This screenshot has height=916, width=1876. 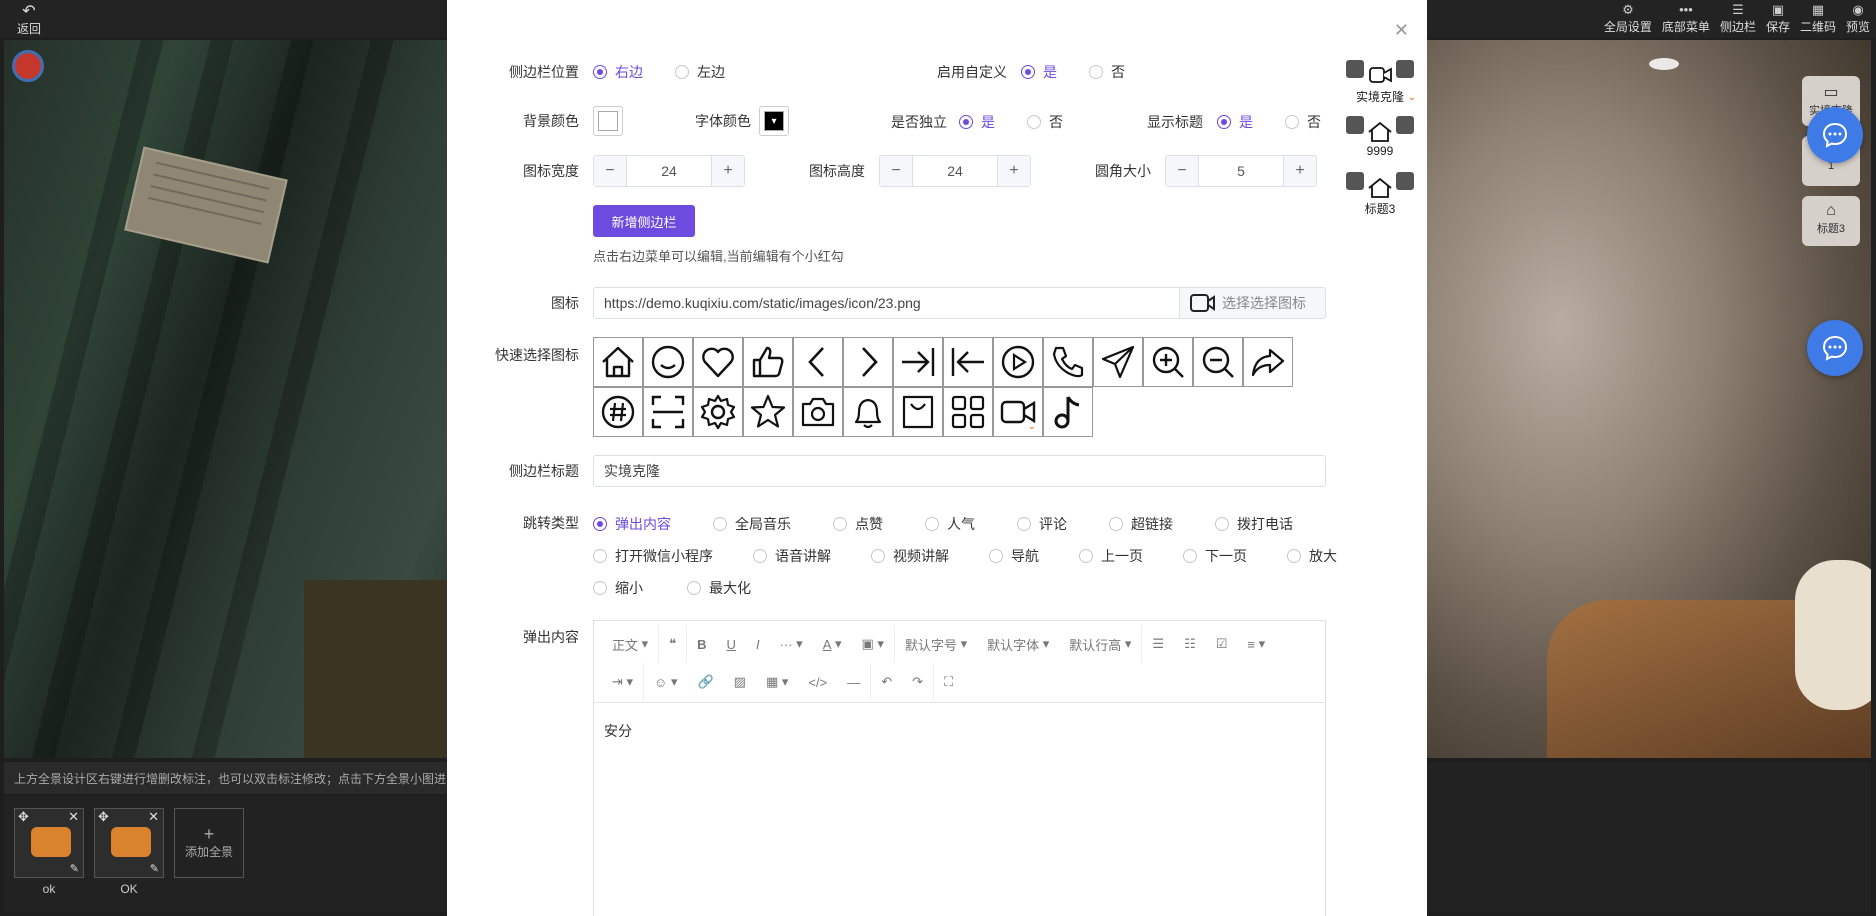 What do you see at coordinates (950, 524) in the screenshot?
I see `radio-popularity: 人气` at bounding box center [950, 524].